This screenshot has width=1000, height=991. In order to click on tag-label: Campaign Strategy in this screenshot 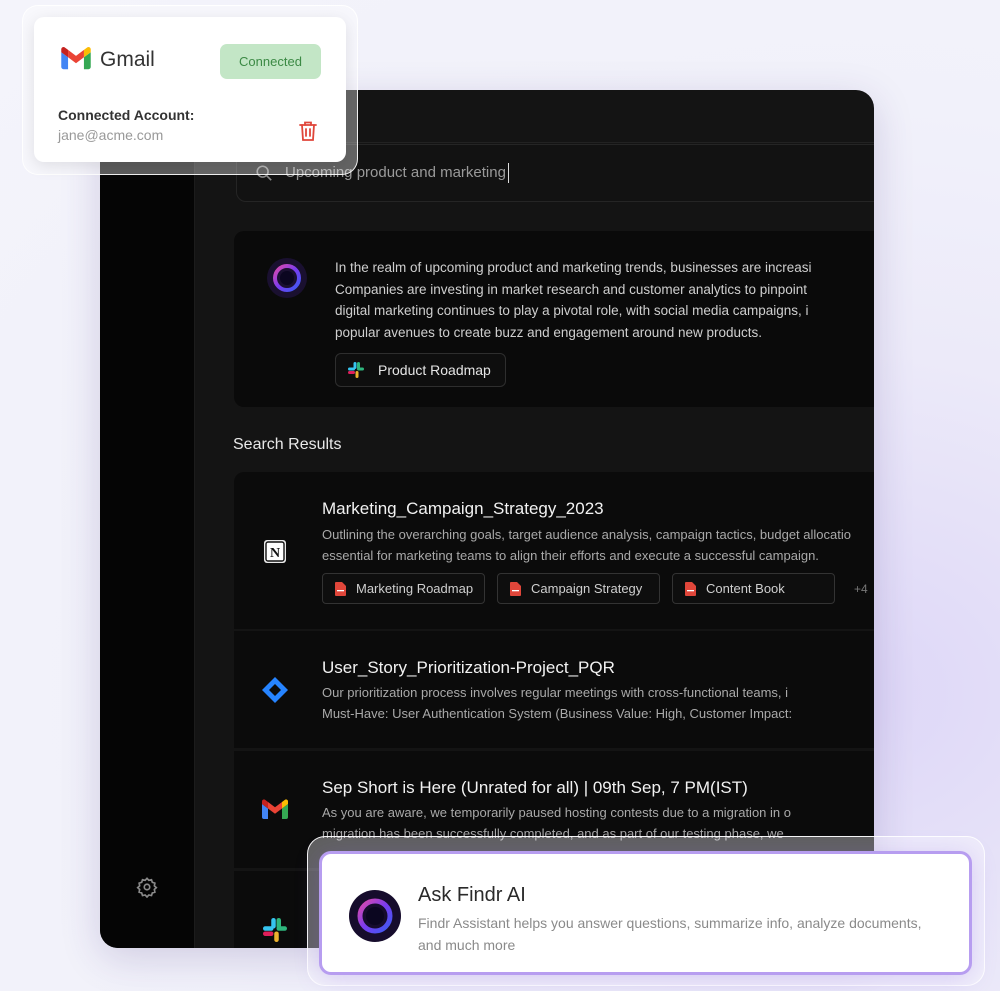, I will do `click(587, 588)`.